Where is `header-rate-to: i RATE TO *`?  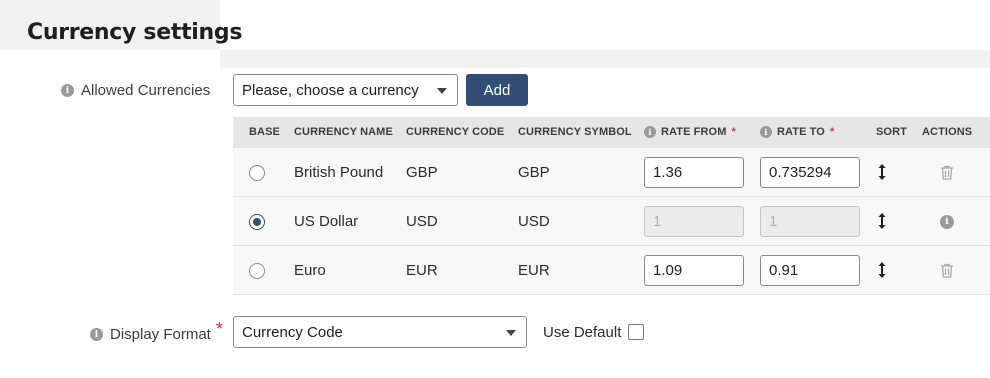 header-rate-to: i RATE TO * is located at coordinates (797, 132).